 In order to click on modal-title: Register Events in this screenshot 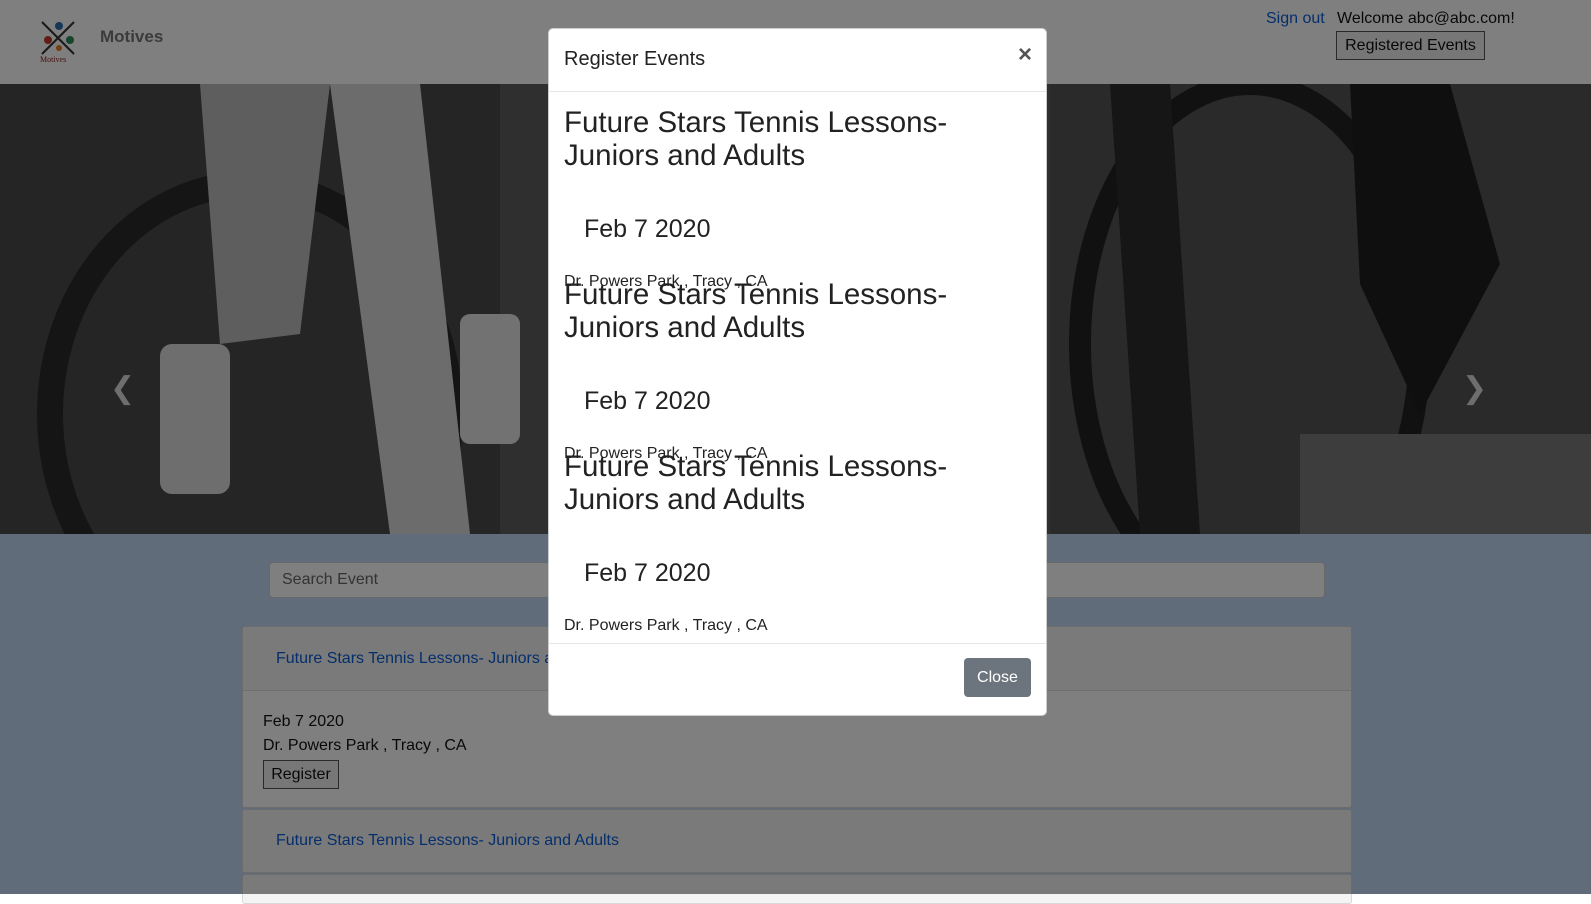, I will do `click(635, 59)`.